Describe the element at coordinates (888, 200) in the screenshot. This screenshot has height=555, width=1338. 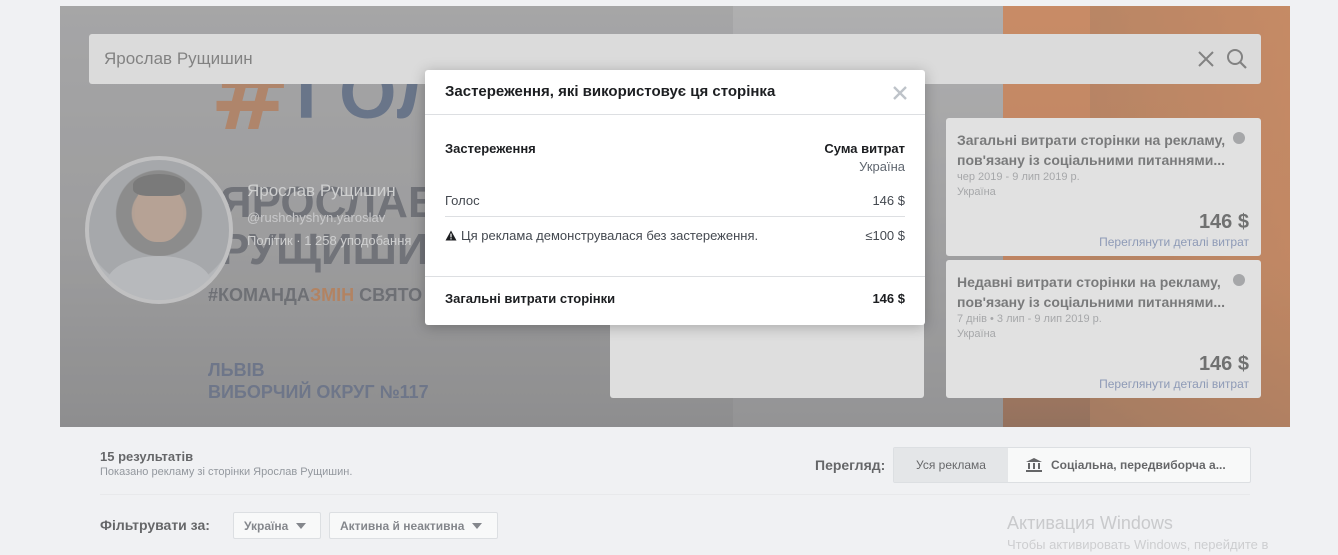
I see `disclaimer-amount: 146 $` at that location.